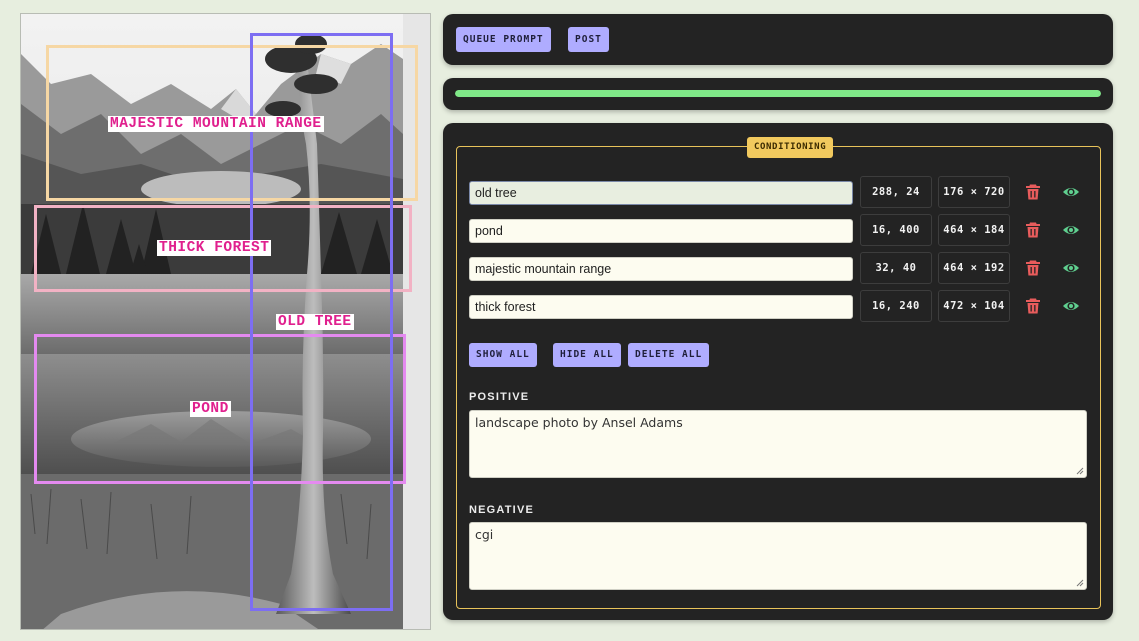  I want to click on conditioning-row: 288, 24 176 × 720, so click(779, 192).